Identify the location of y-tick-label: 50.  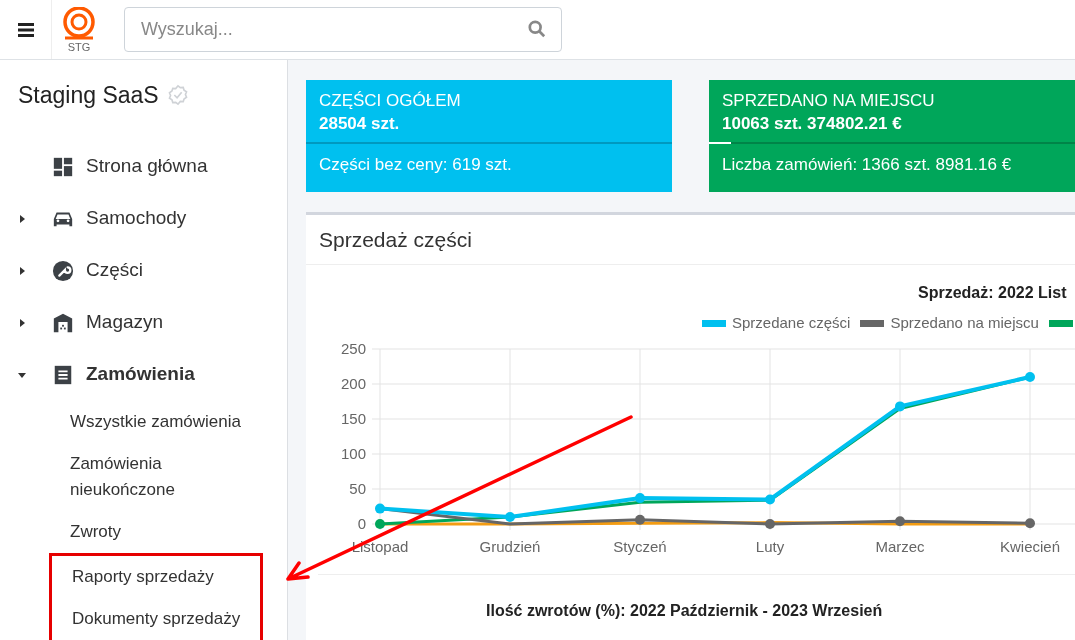
(357, 488).